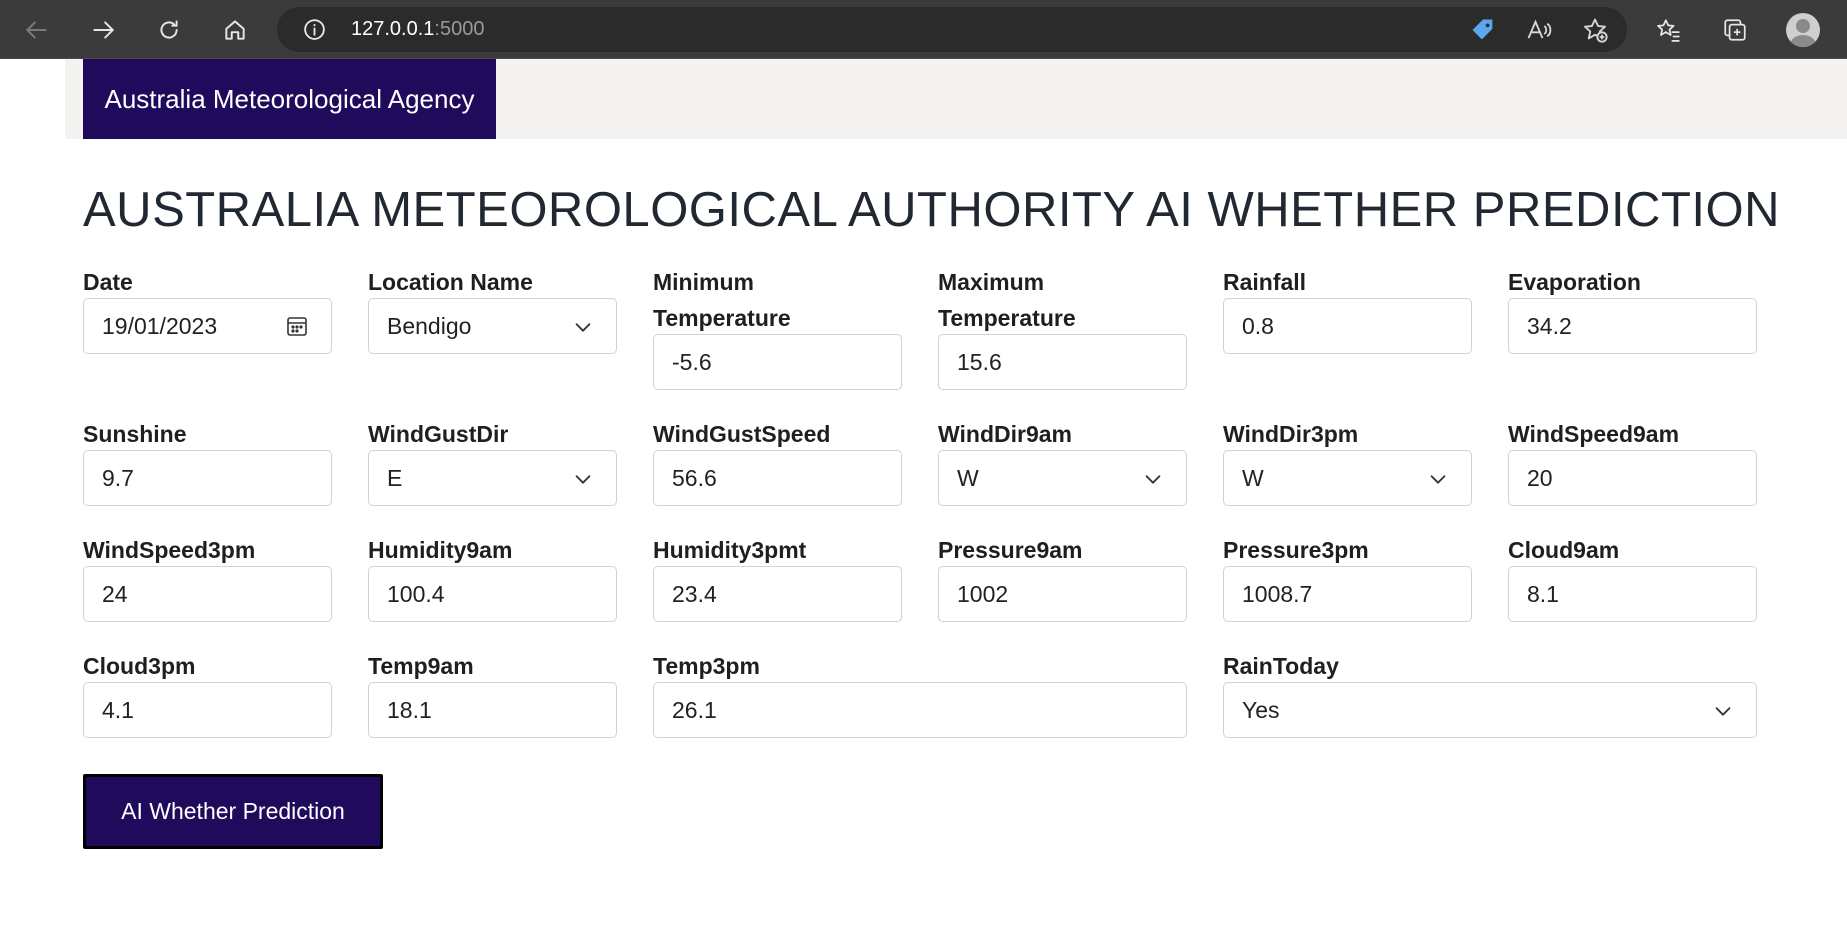  I want to click on wind-gust-dir-select: E, so click(492, 478).